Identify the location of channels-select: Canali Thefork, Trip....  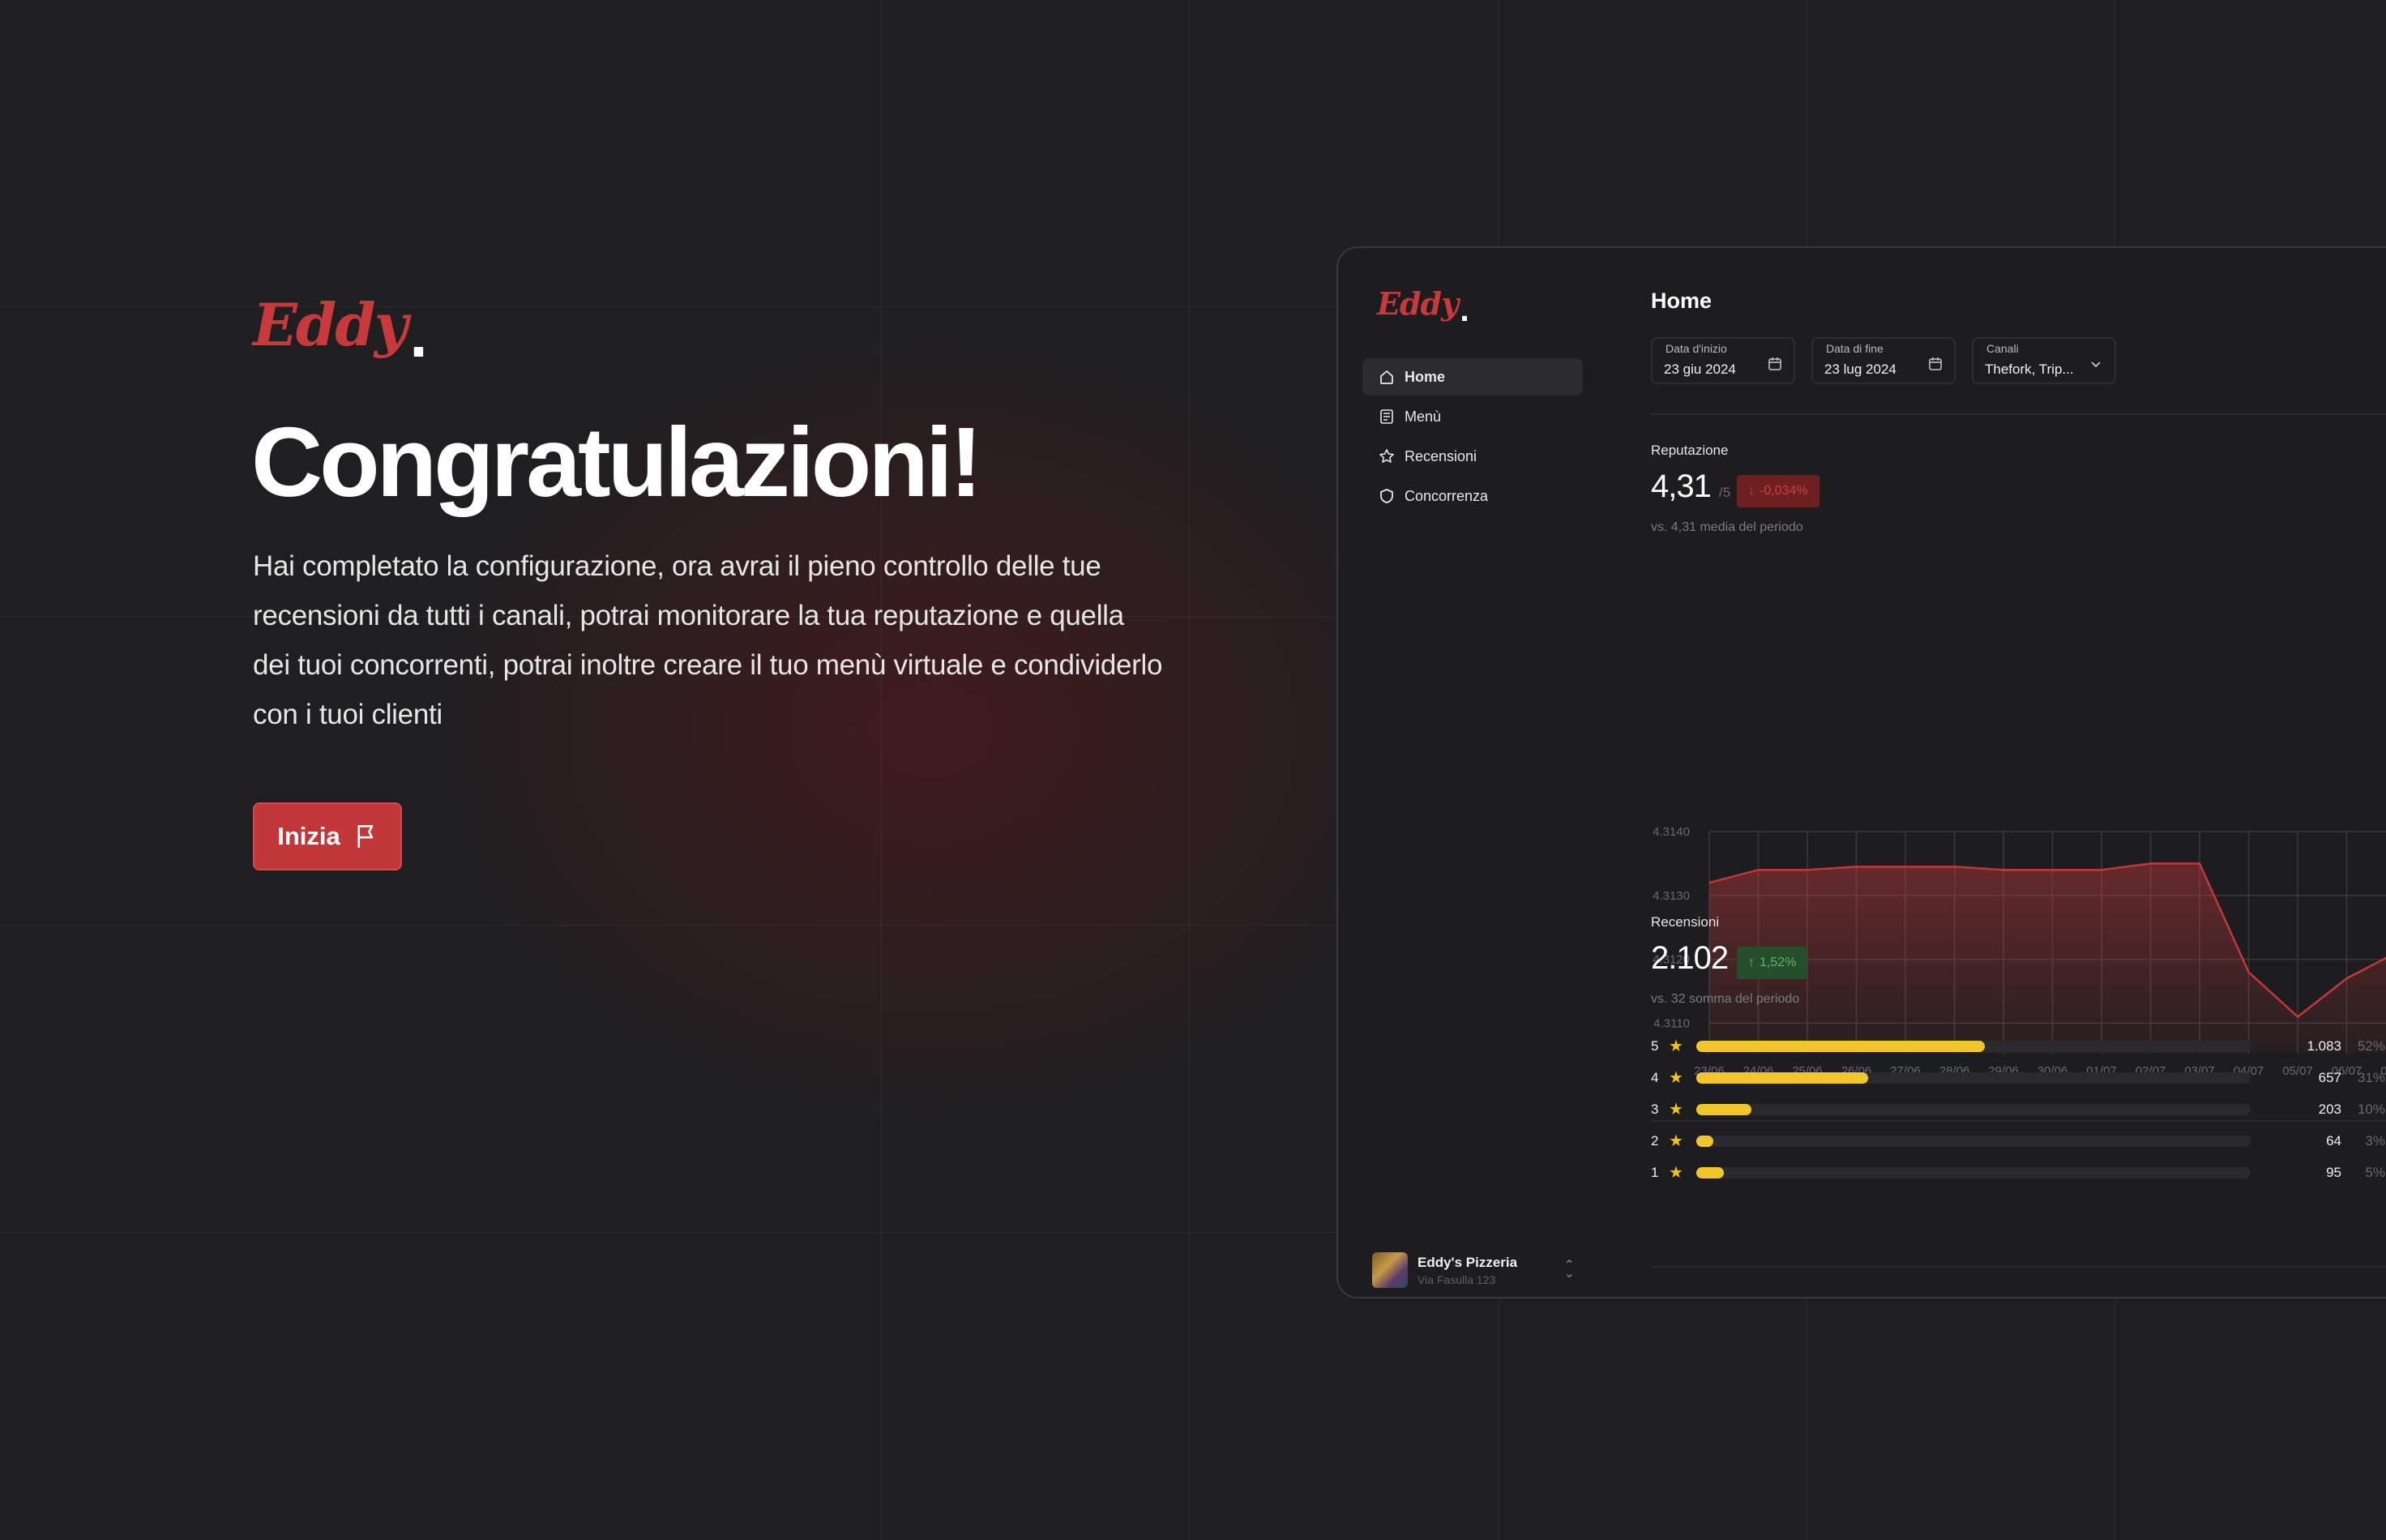
(2044, 360).